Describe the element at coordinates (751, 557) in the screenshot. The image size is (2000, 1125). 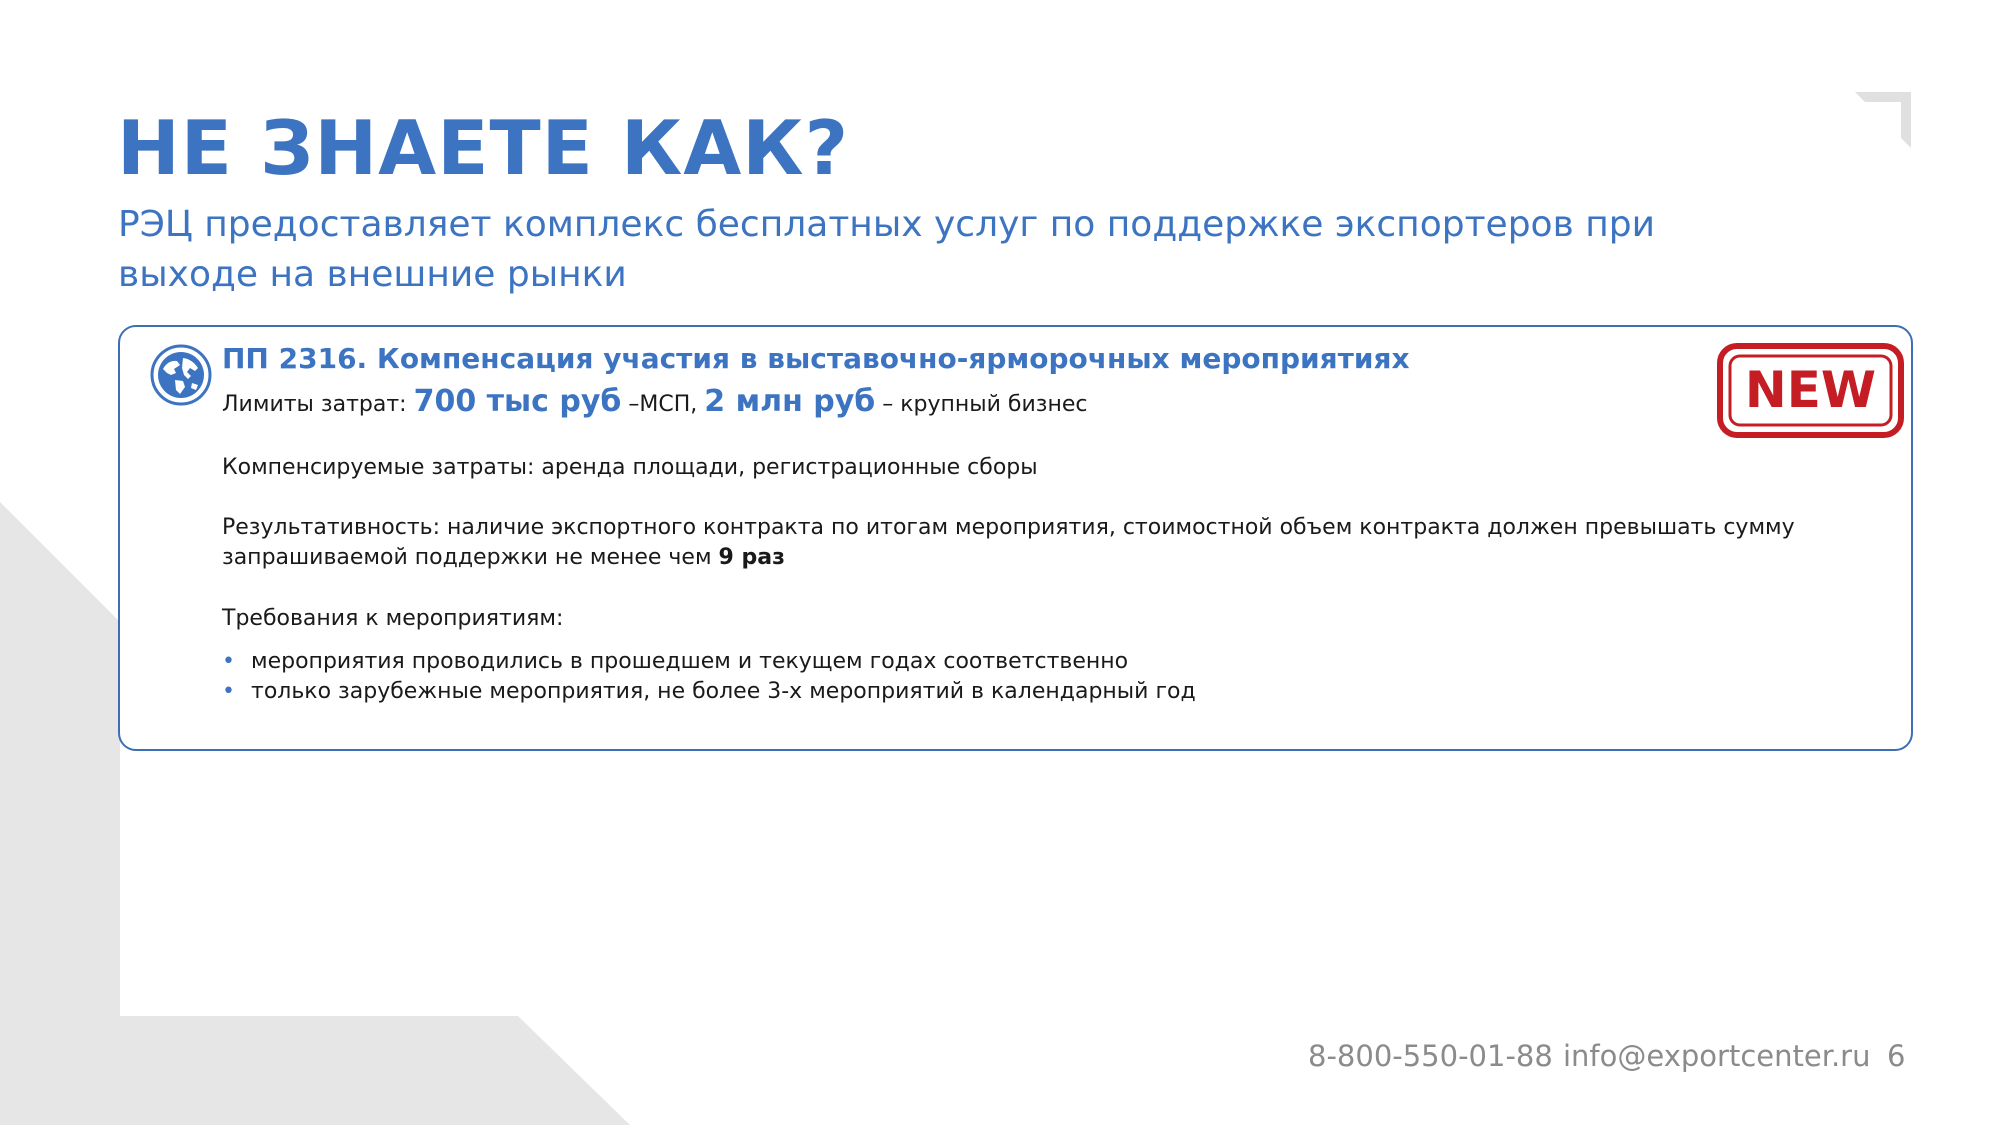
I see `effectiveness-multiplier: 9 раз` at that location.